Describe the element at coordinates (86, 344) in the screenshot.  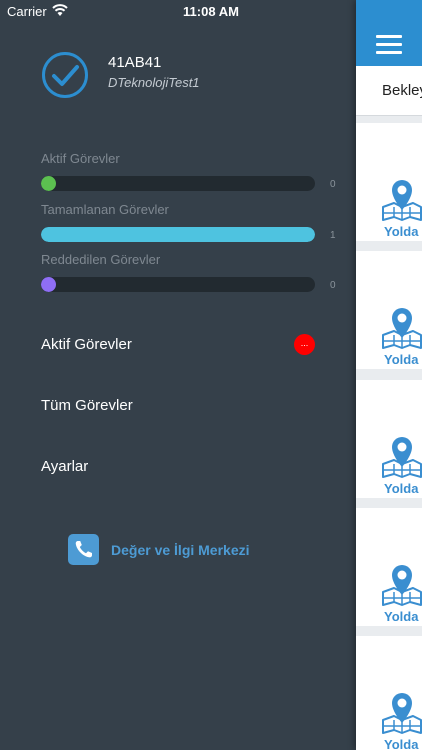
I see `menu-item-active-tasks: Aktif Görevler` at that location.